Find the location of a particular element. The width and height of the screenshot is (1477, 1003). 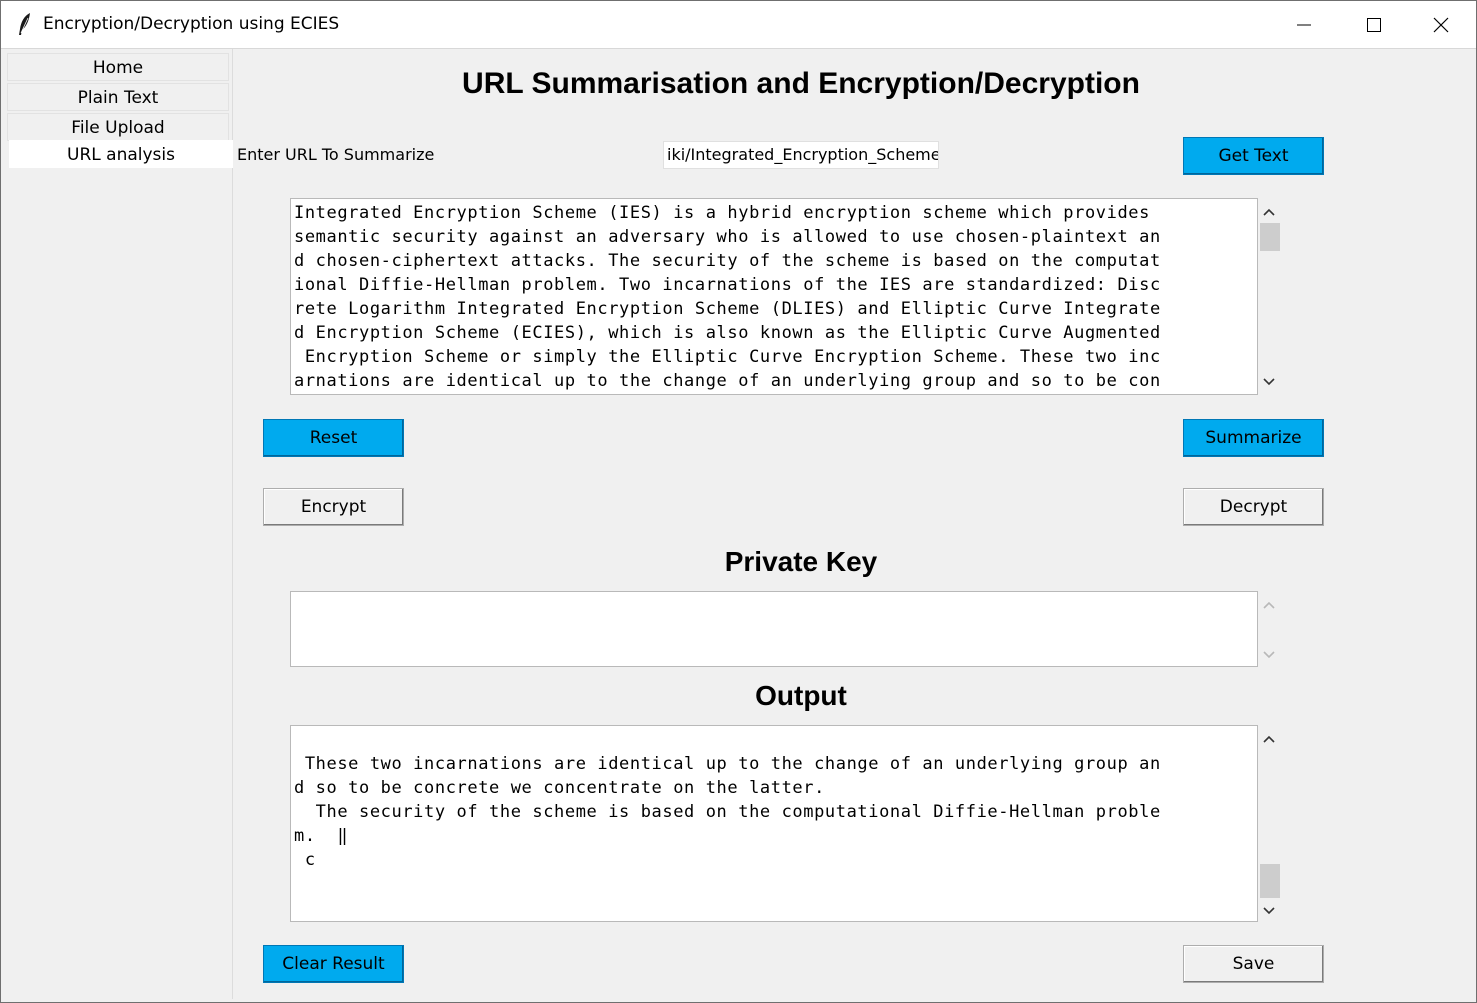

decrypt-button: Decrypt is located at coordinates (1253, 507).